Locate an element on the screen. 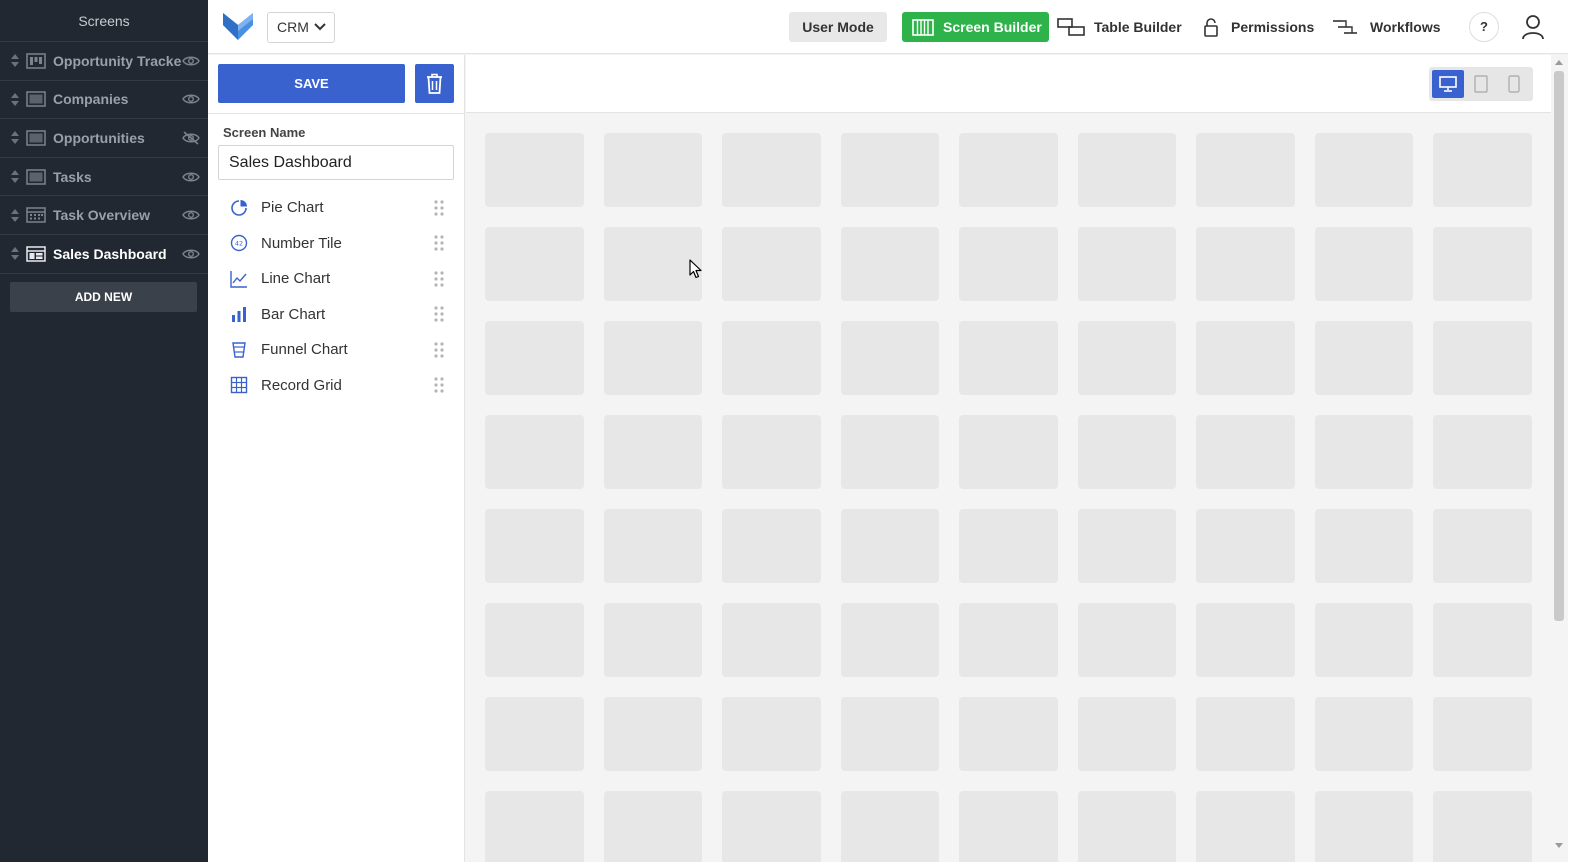 The image size is (1584, 862). app-logo is located at coordinates (238, 26).